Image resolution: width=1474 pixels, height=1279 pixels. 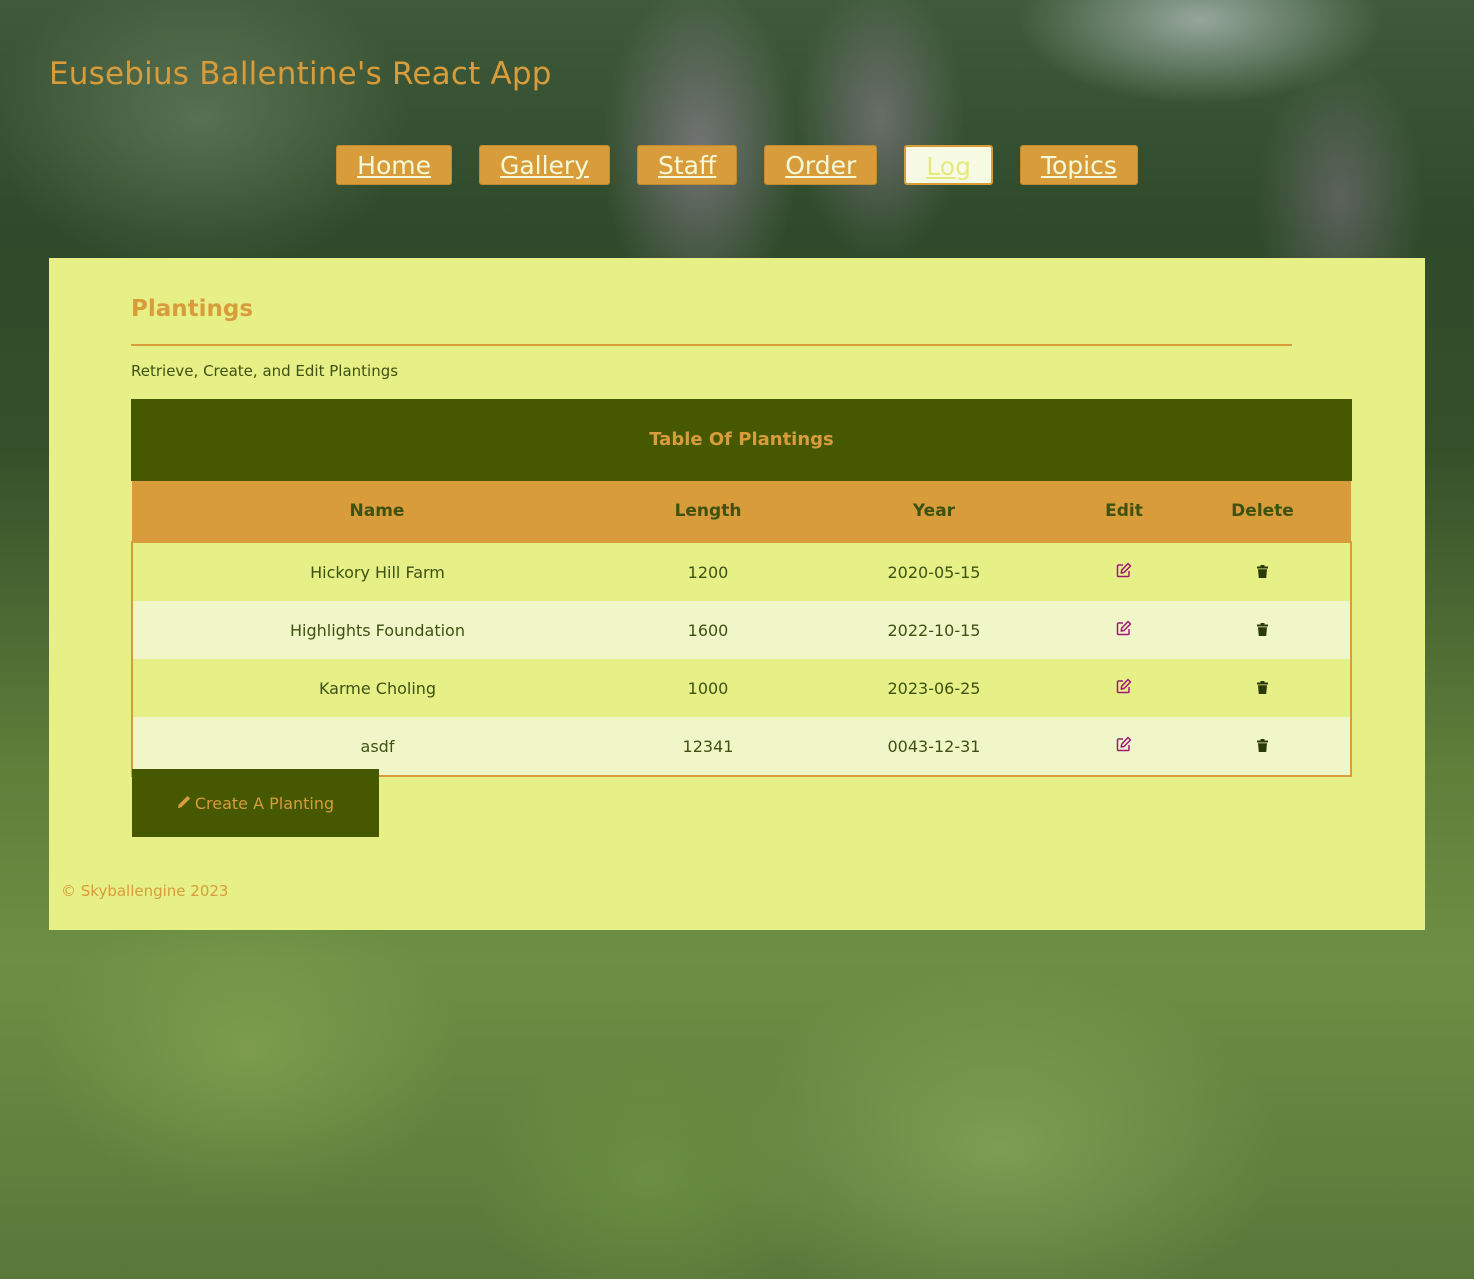 I want to click on nav-staff: Staff, so click(x=687, y=165).